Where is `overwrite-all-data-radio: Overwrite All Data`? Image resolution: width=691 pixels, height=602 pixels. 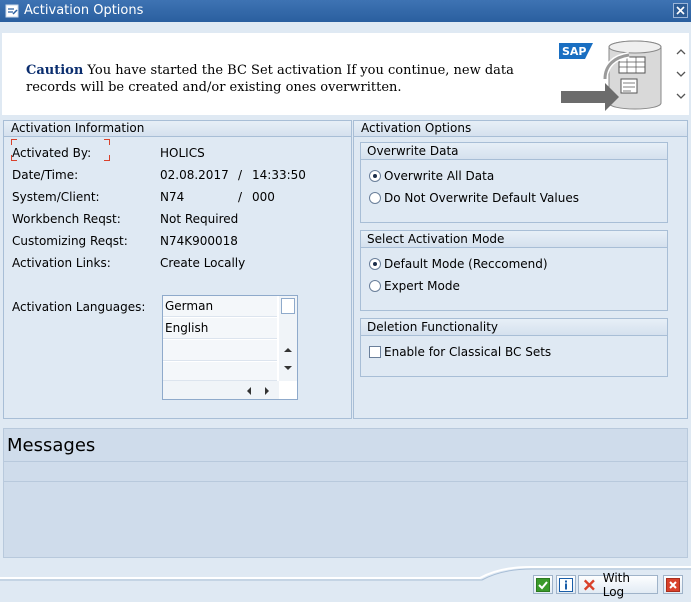 overwrite-all-data-radio: Overwrite All Data is located at coordinates (431, 176).